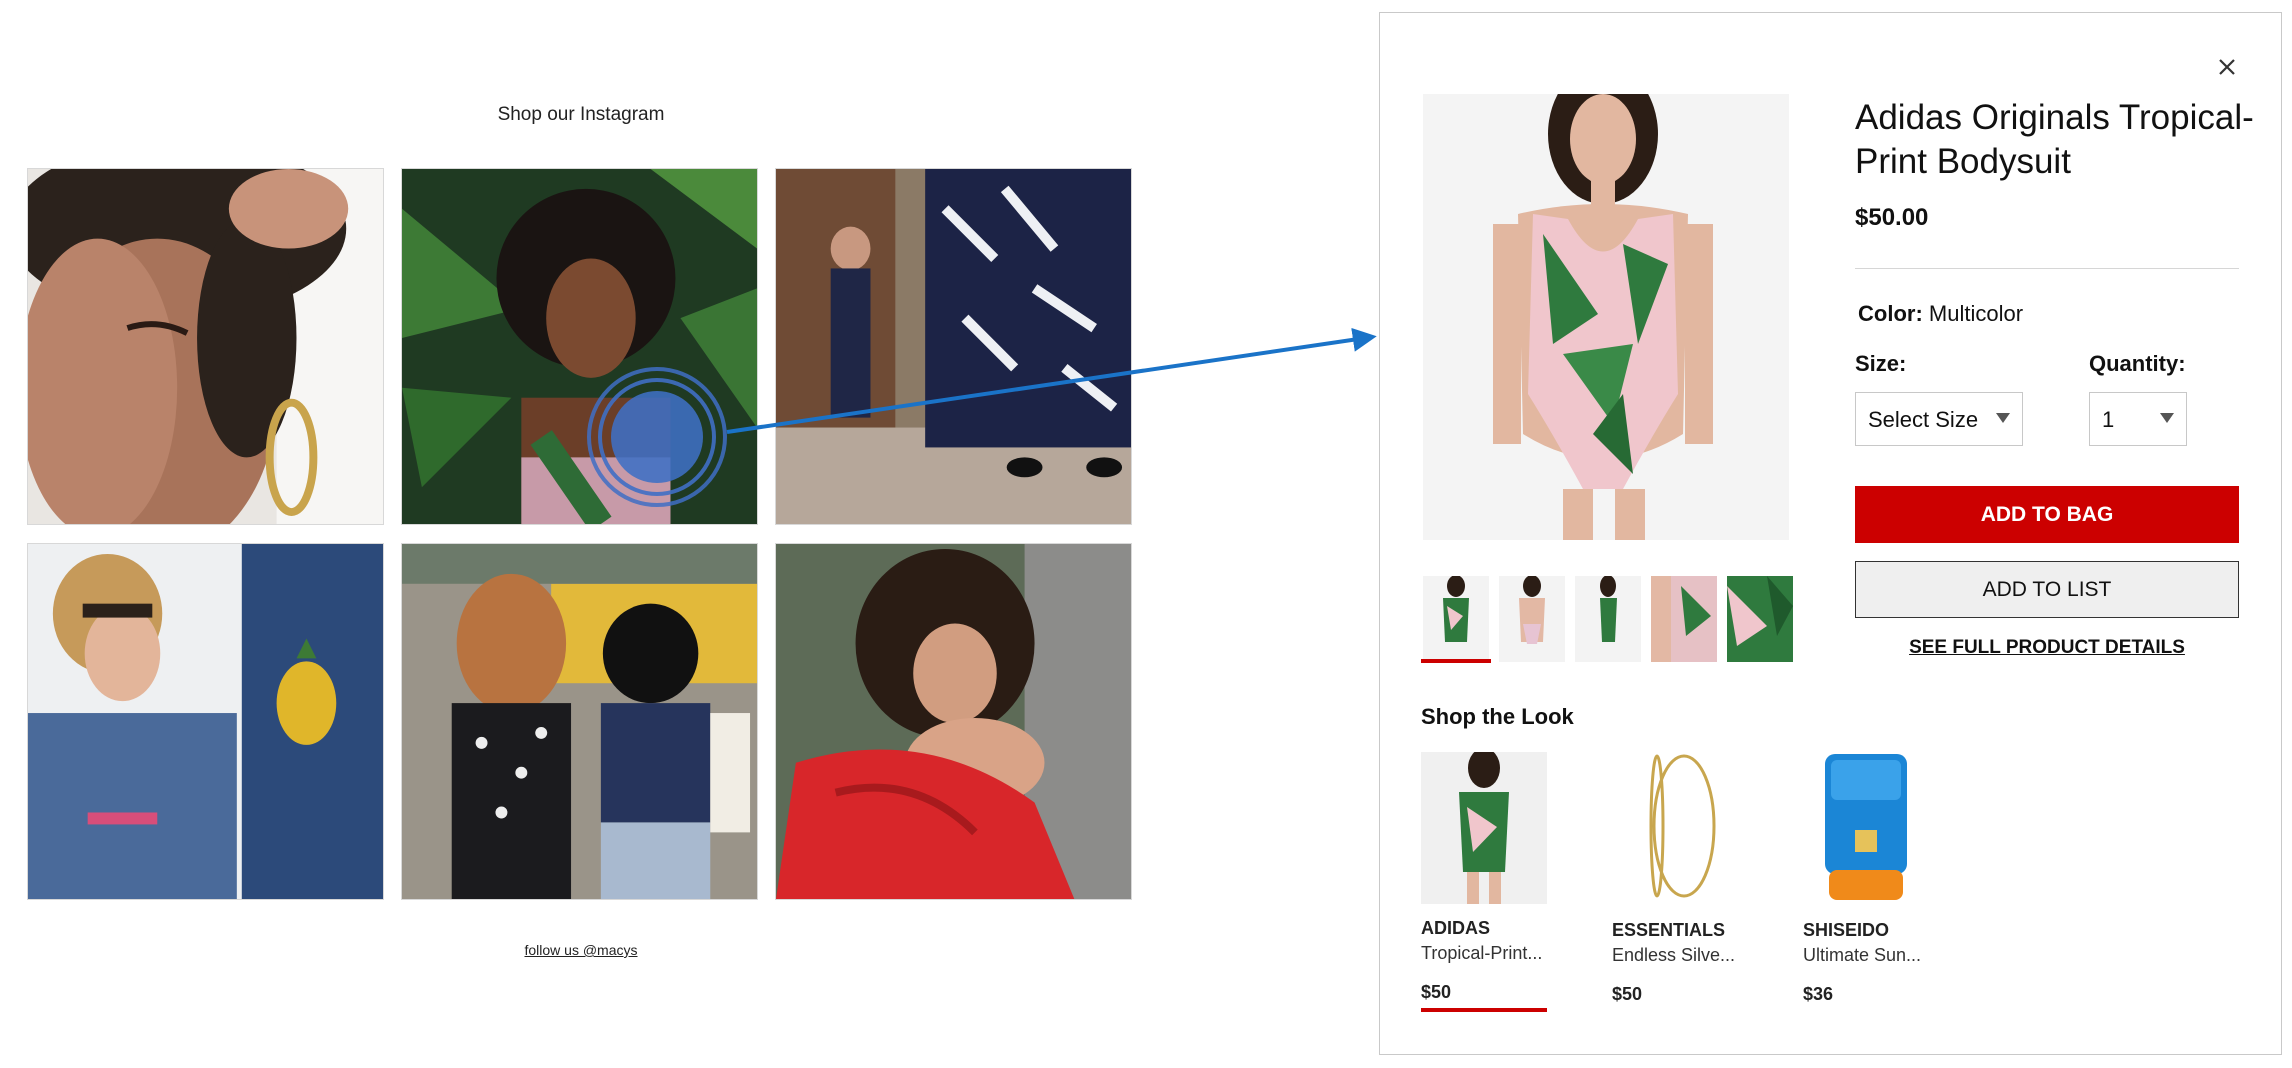 Image resolution: width=2292 pixels, height=1068 pixels. Describe the element at coordinates (581, 950) in the screenshot. I see `follow-link: follow us @macys` at that location.